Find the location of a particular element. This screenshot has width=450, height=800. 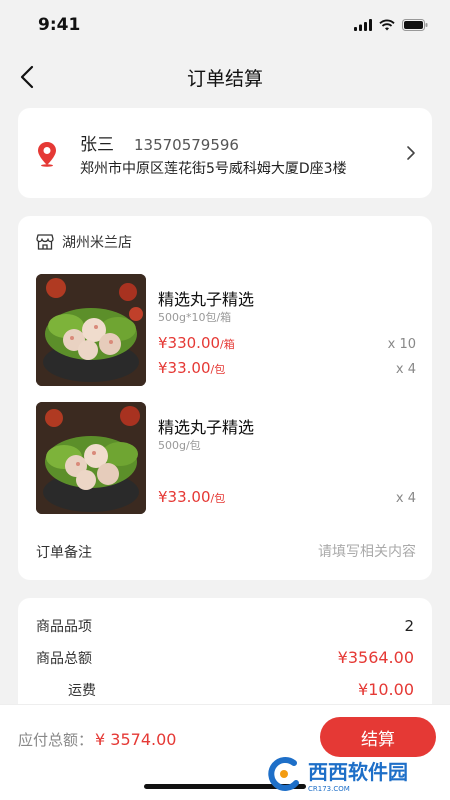

status-icons is located at coordinates (391, 25).